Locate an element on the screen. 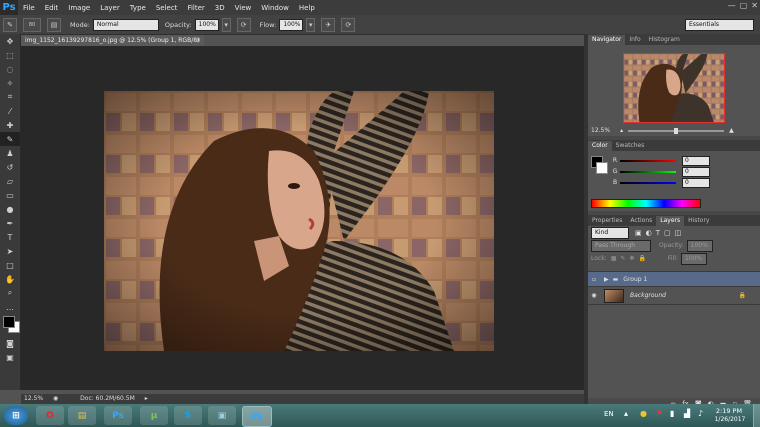  gradient-tool-icon: ▭ is located at coordinates (10, 195).